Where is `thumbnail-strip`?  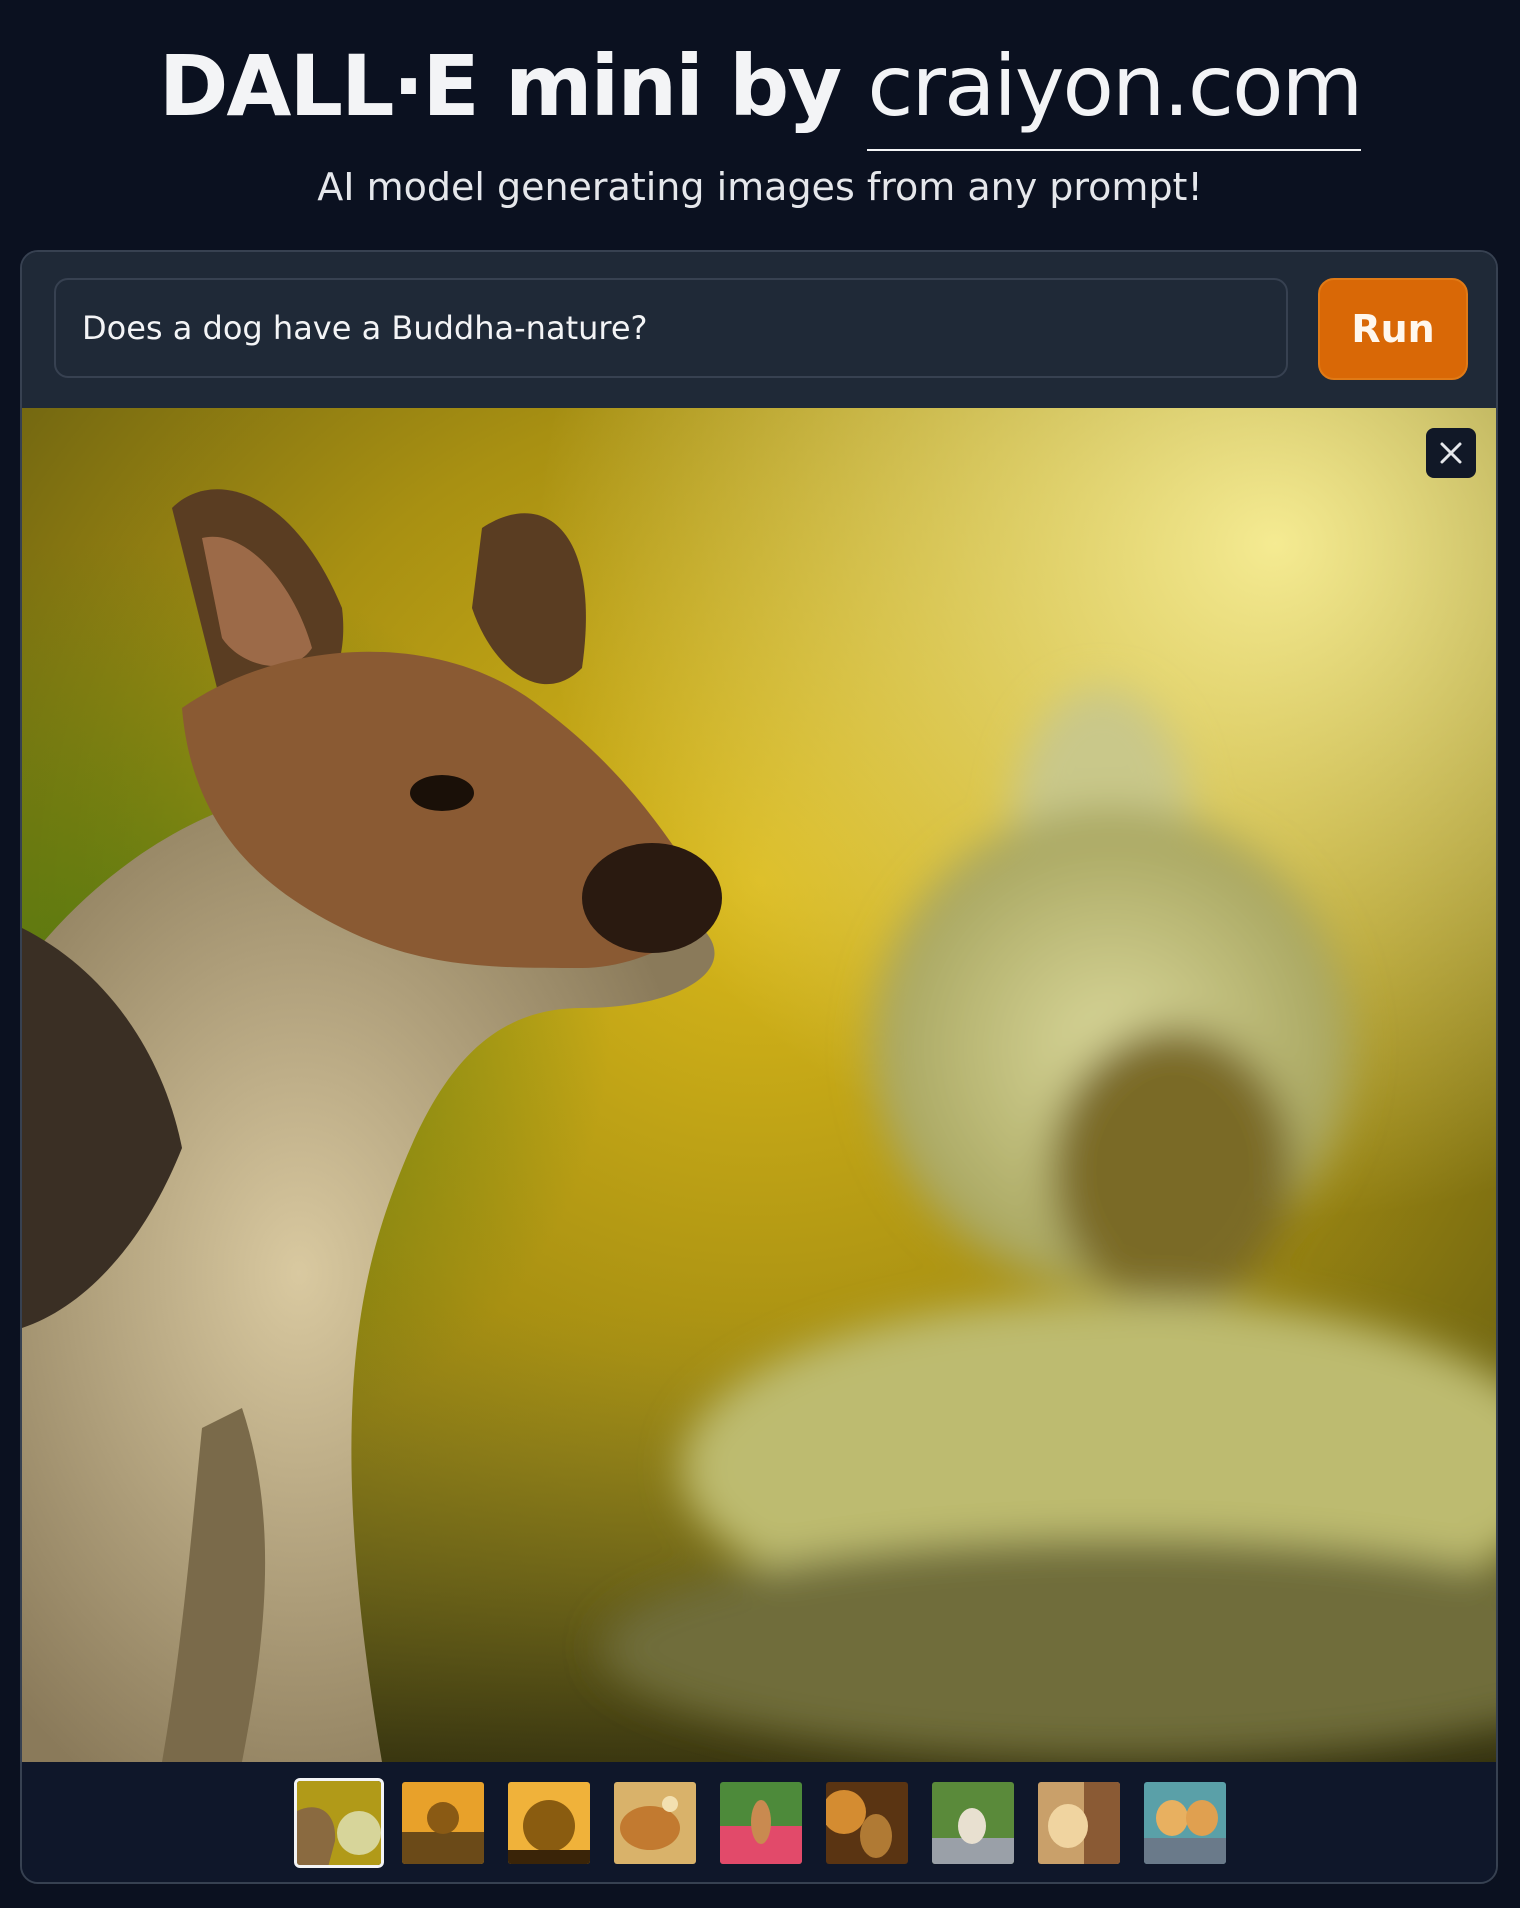 thumbnail-strip is located at coordinates (759, 1822).